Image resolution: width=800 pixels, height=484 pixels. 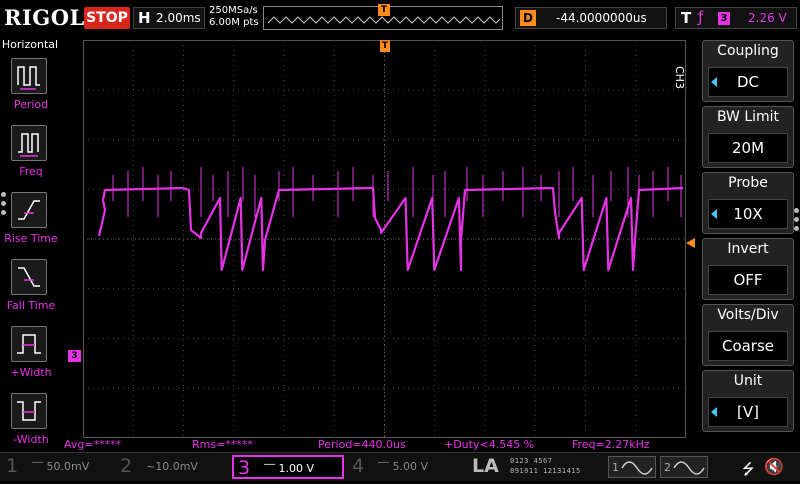 What do you see at coordinates (748, 82) in the screenshot?
I see `coupling-value: DC` at bounding box center [748, 82].